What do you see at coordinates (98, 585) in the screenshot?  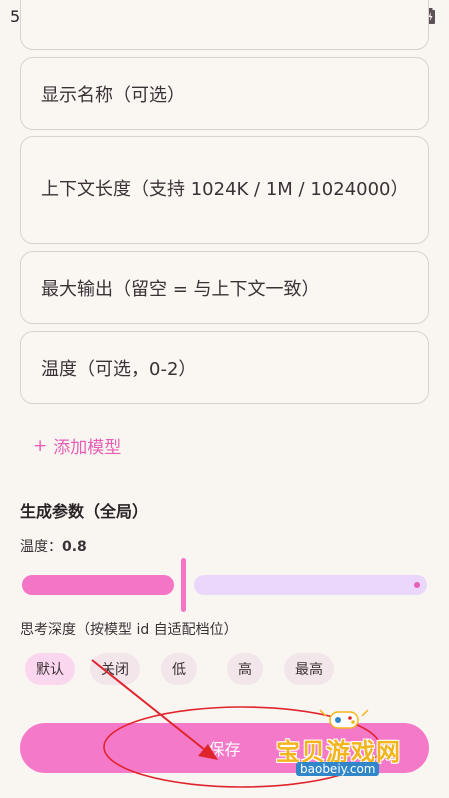 I see `slider-active-track` at bounding box center [98, 585].